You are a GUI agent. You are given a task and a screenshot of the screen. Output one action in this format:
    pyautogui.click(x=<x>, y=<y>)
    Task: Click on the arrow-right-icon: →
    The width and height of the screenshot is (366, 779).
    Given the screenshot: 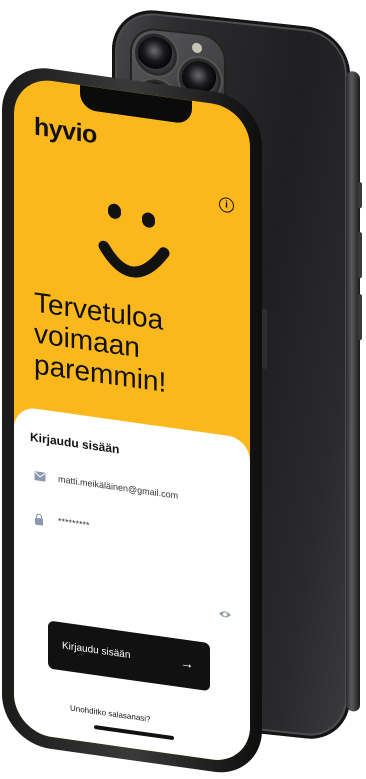 What is the action you would take?
    pyautogui.click(x=187, y=663)
    